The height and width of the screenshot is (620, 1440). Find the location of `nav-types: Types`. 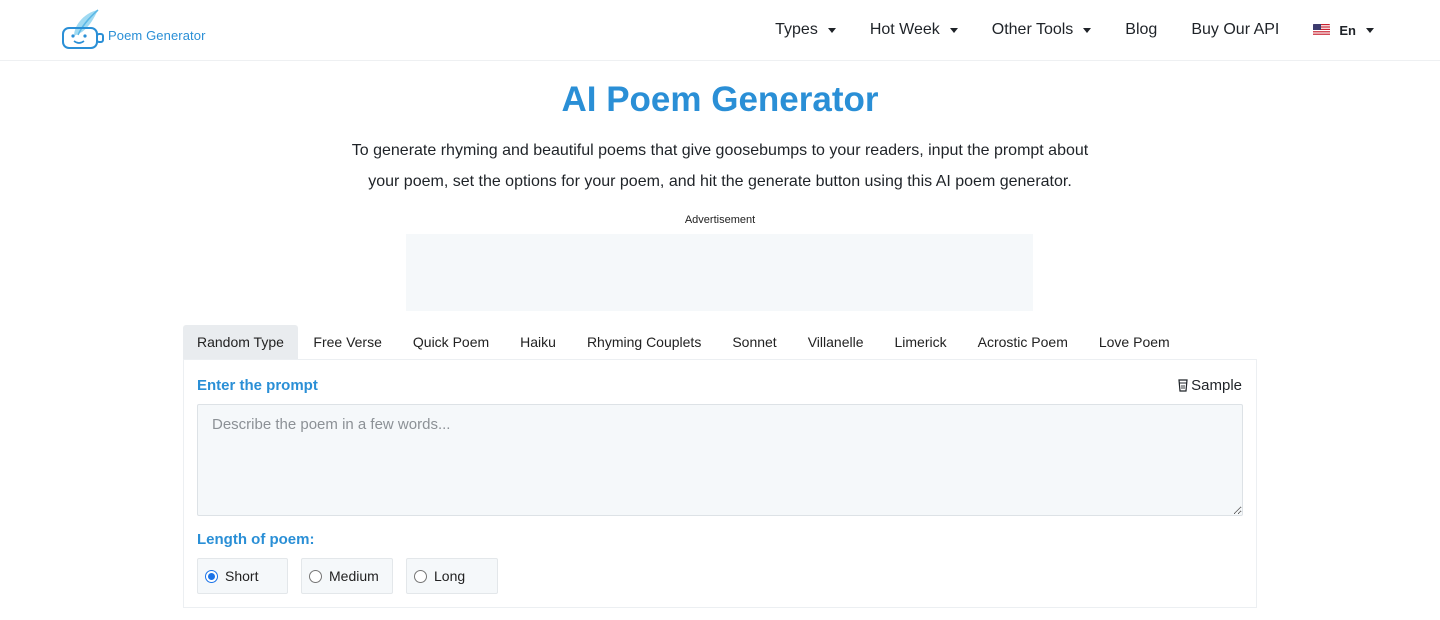

nav-types: Types is located at coordinates (805, 30).